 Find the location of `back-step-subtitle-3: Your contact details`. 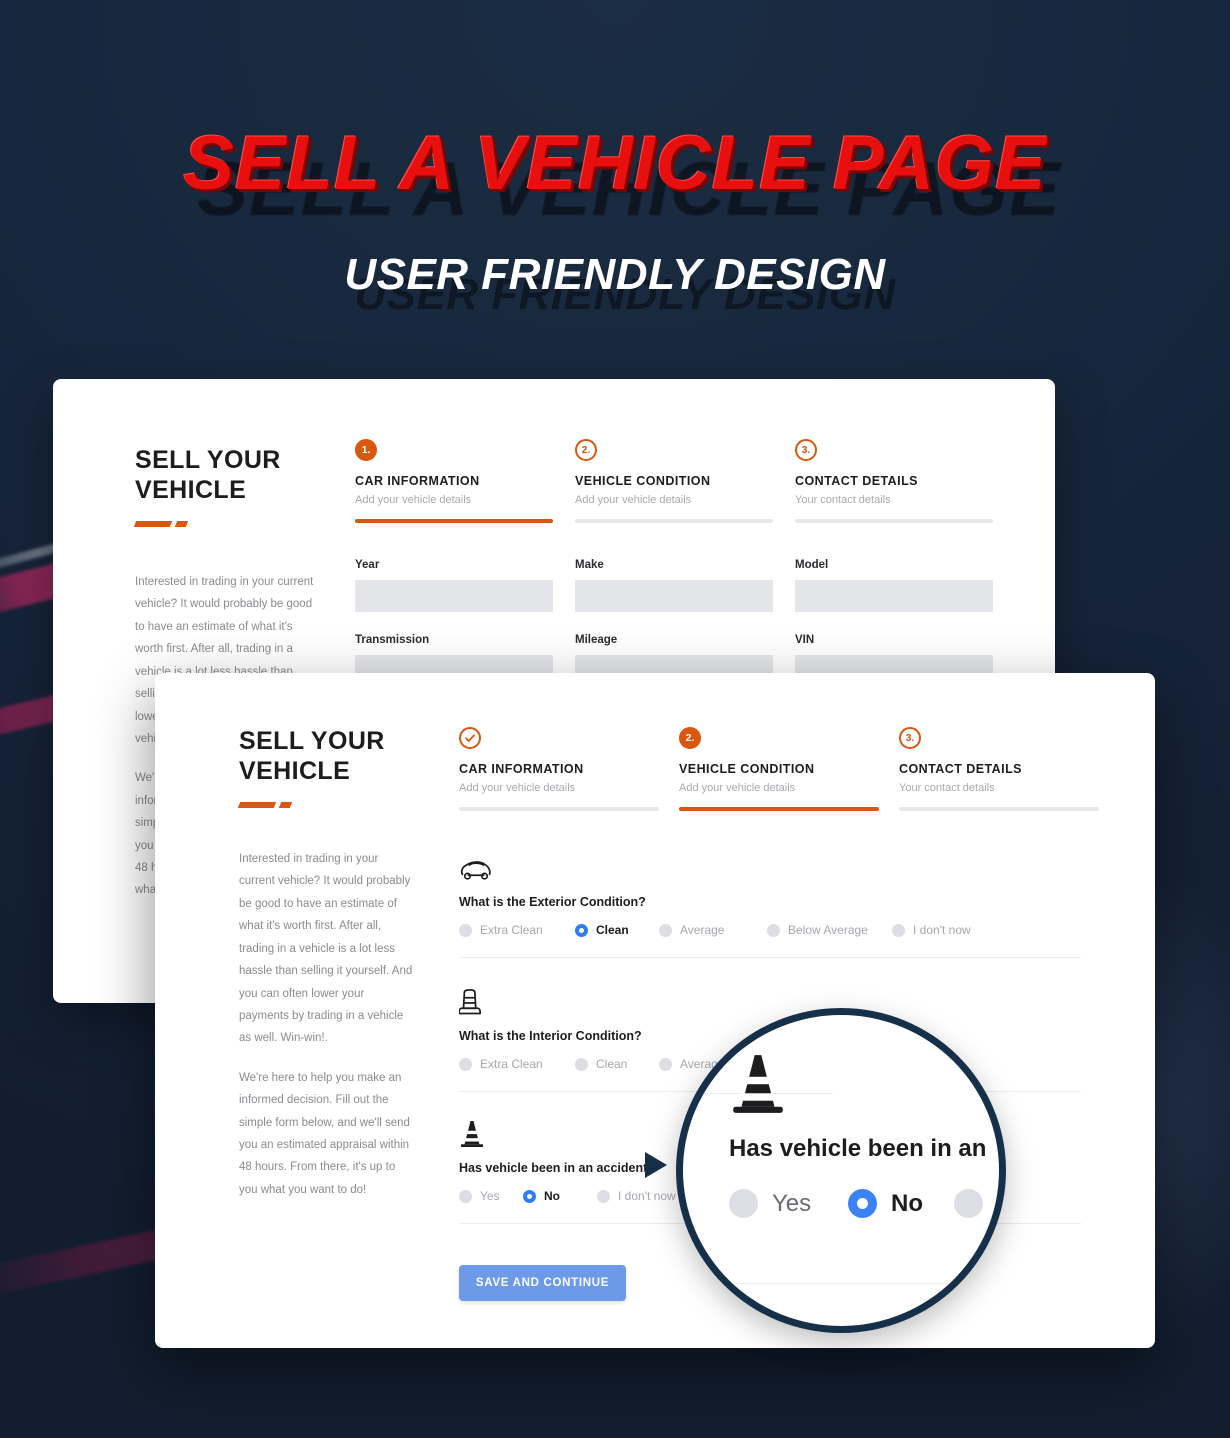

back-step-subtitle-3: Your contact details is located at coordinates (843, 500).